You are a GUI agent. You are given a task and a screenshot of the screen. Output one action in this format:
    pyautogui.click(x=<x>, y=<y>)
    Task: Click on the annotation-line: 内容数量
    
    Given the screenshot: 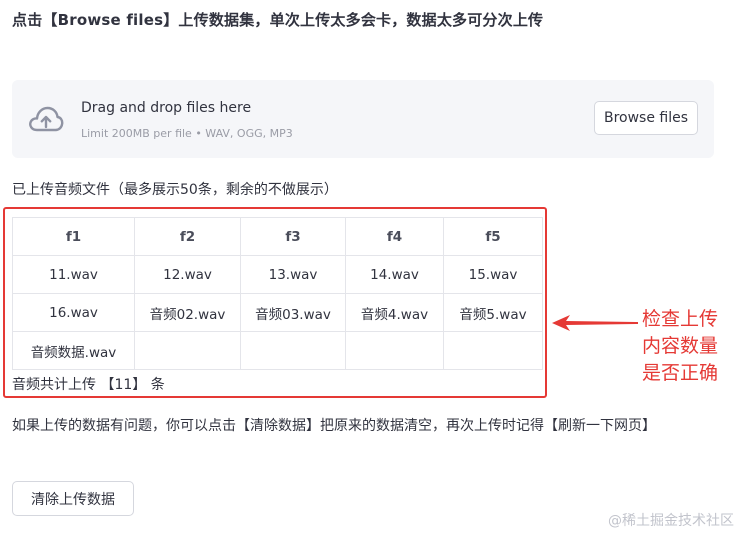 What is the action you would take?
    pyautogui.click(x=680, y=346)
    